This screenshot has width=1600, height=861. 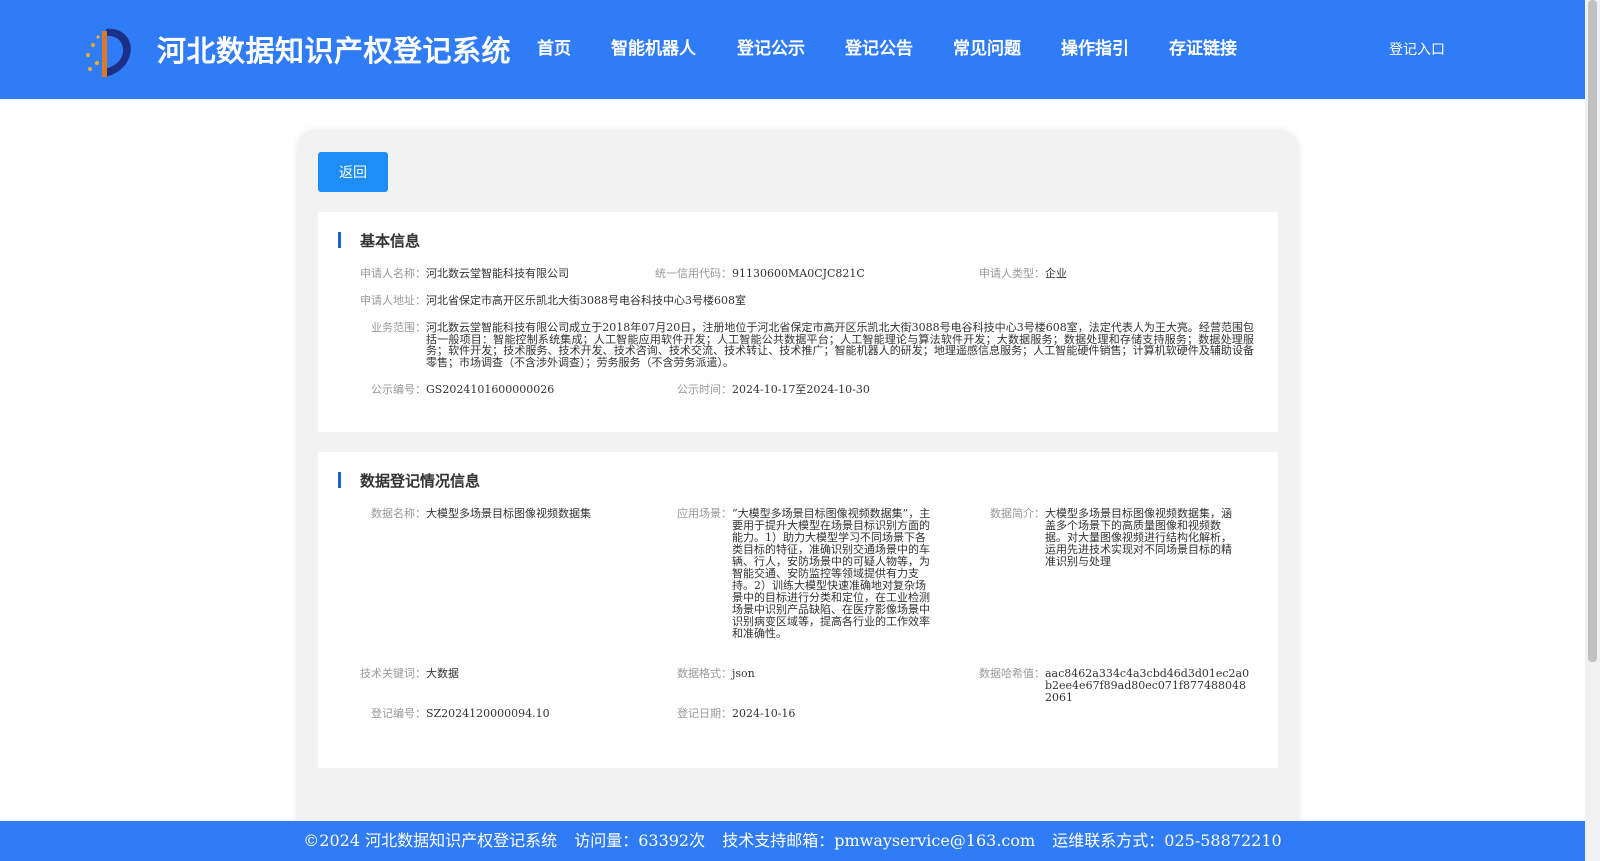 I want to click on page-scrollbar, so click(x=1592, y=430).